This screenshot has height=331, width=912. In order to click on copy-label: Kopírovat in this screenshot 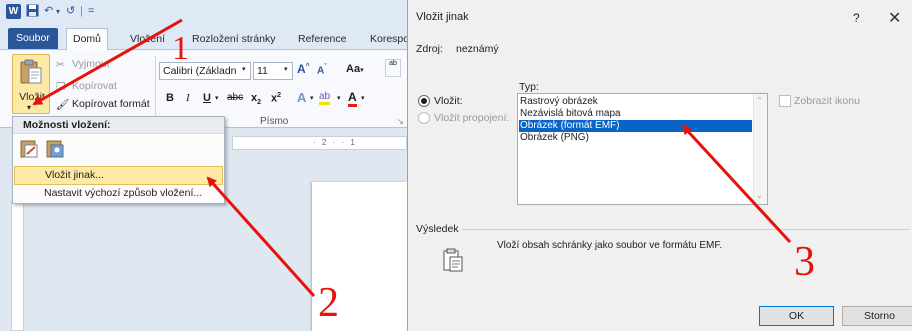, I will do `click(94, 86)`.